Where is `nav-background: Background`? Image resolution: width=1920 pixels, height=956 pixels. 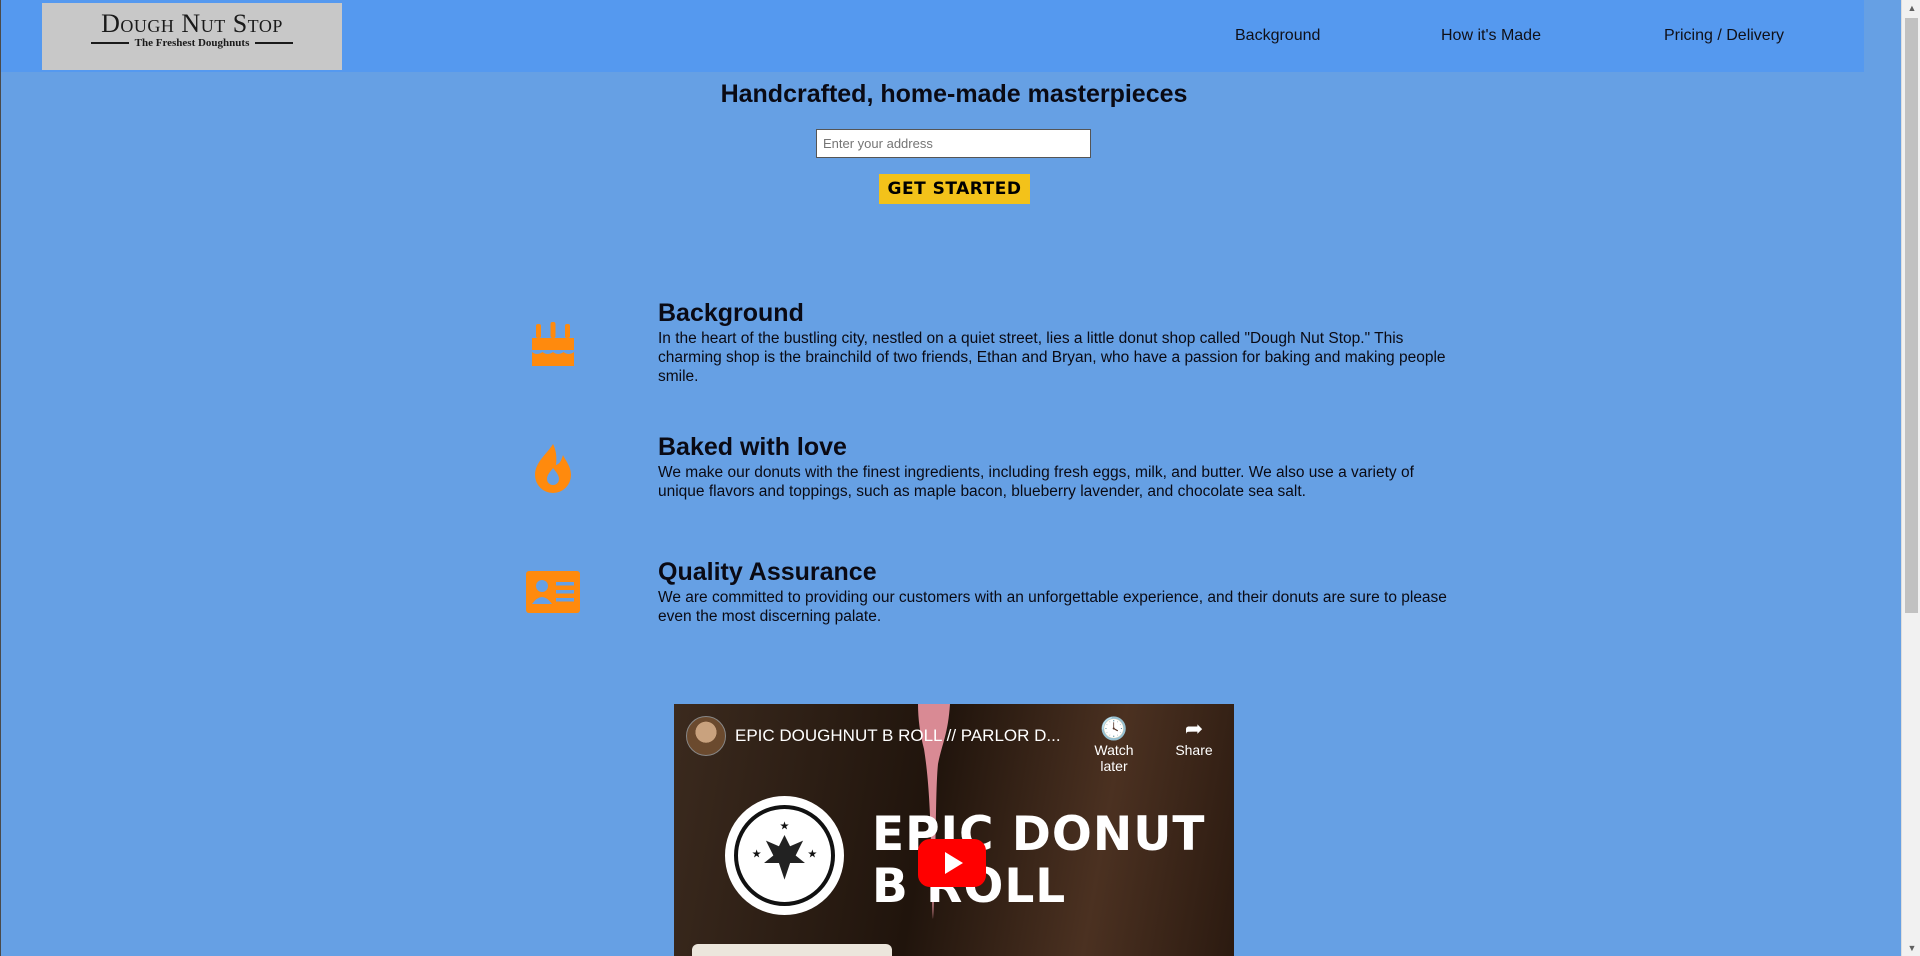
nav-background: Background is located at coordinates (1277, 36).